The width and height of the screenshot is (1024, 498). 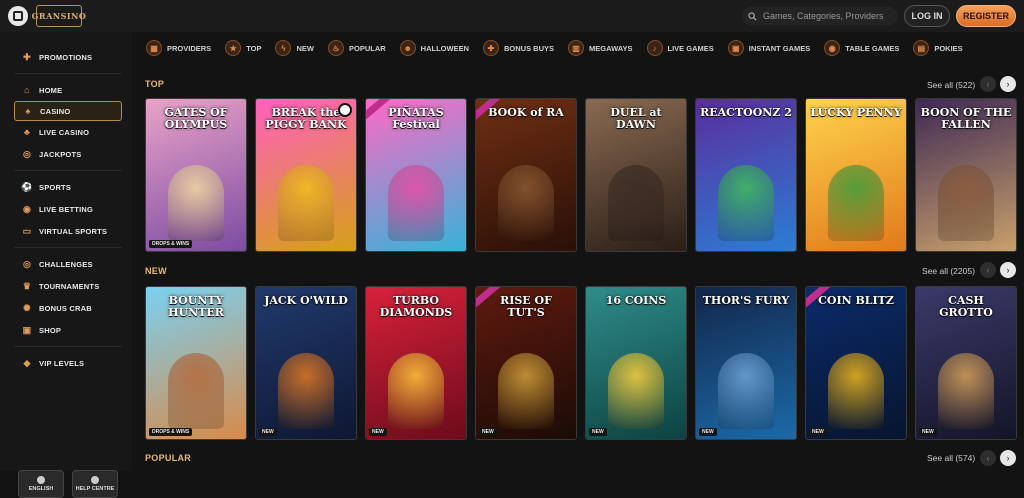 I want to click on category-tab-popular: ♨ POPULAR, so click(x=356, y=48).